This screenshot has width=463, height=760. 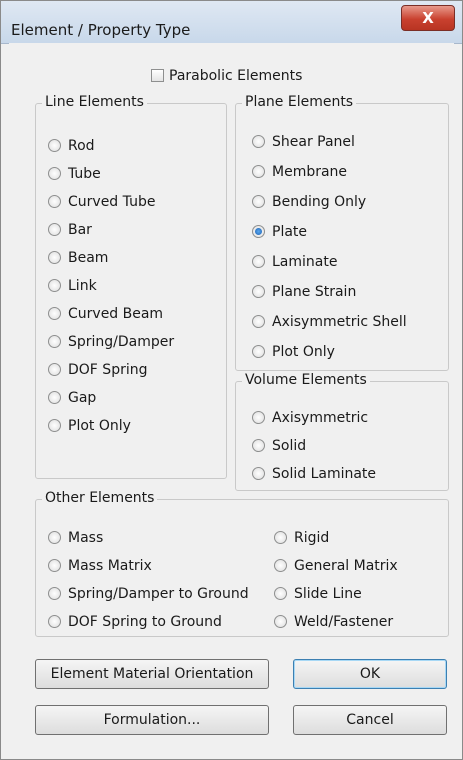 What do you see at coordinates (81, 146) in the screenshot?
I see `radio-label: Rod` at bounding box center [81, 146].